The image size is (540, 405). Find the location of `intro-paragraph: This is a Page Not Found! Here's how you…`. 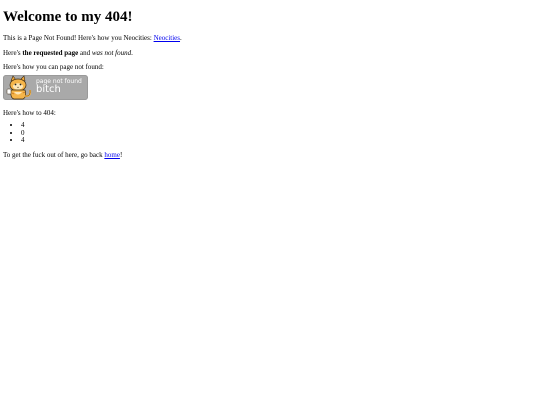

intro-paragraph: This is a Page Not Found! Here's how you… is located at coordinates (270, 38).